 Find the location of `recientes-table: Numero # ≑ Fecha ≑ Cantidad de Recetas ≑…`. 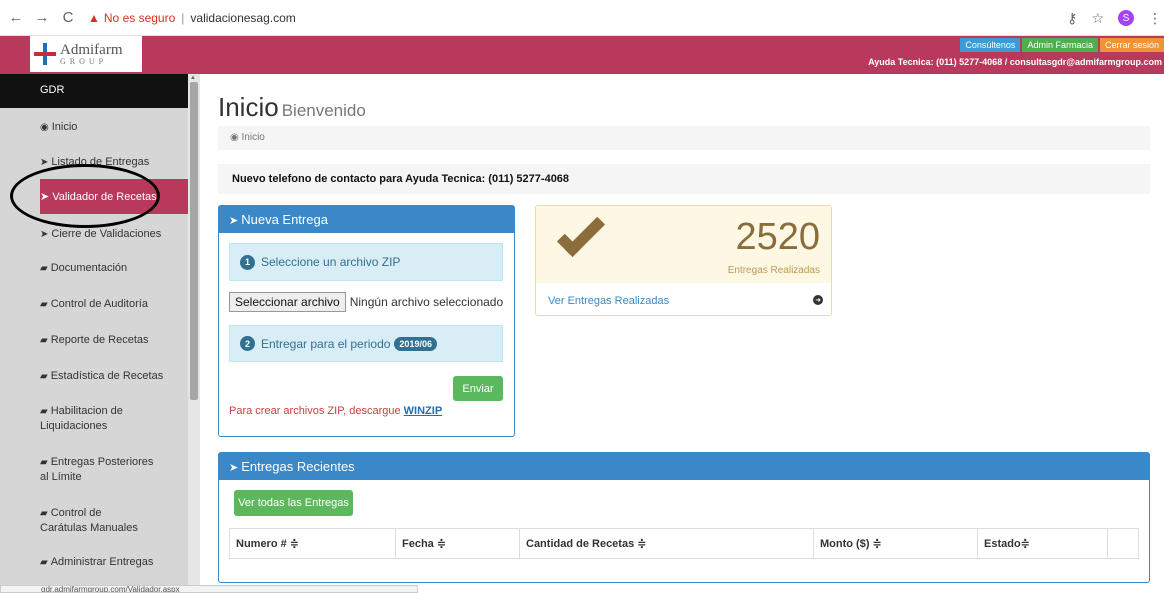

recientes-table: Numero # ≑ Fecha ≑ Cantidad de Recetas ≑… is located at coordinates (684, 543).